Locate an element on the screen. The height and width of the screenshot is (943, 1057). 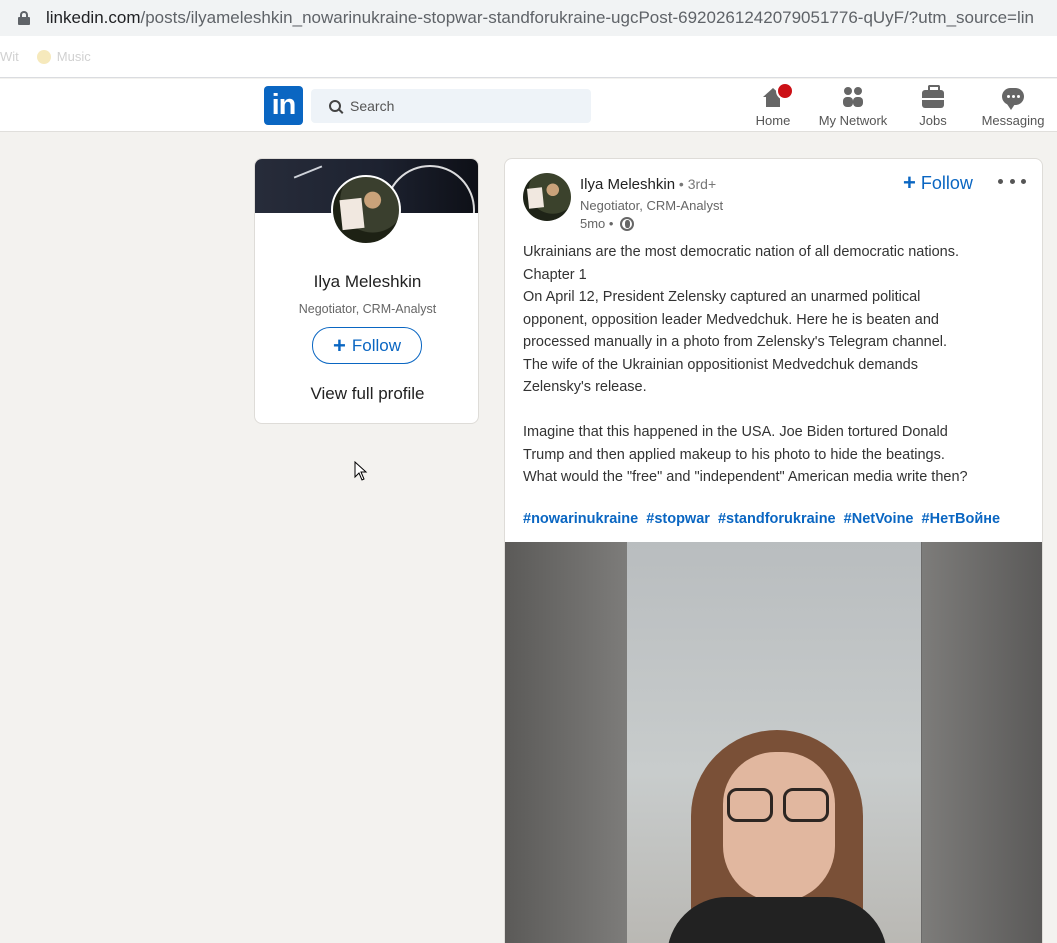
search-input is located at coordinates (450, 106).